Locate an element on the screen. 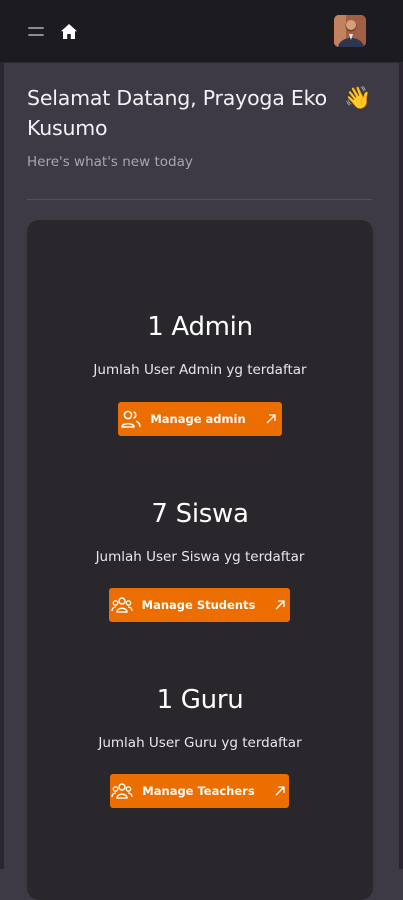 Image resolution: width=403 pixels, height=900 pixels. home-icon is located at coordinates (69, 31).